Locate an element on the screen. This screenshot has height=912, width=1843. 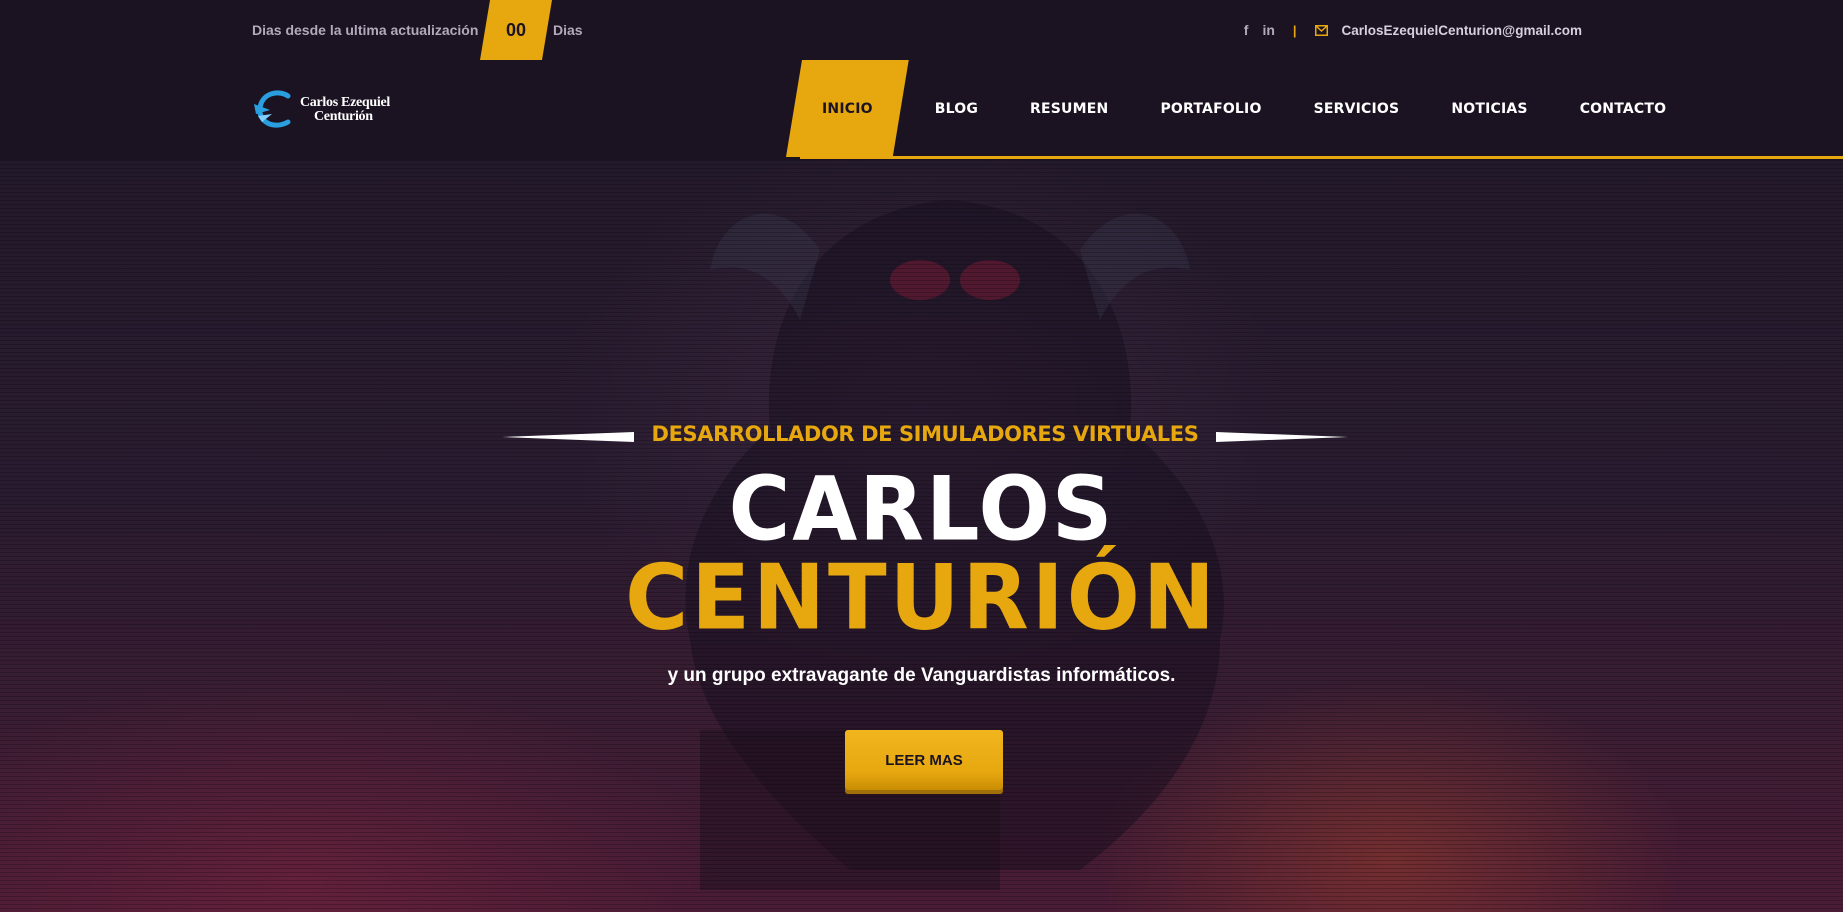
logo-line-1: Carlos Ezequiel is located at coordinates (345, 102).